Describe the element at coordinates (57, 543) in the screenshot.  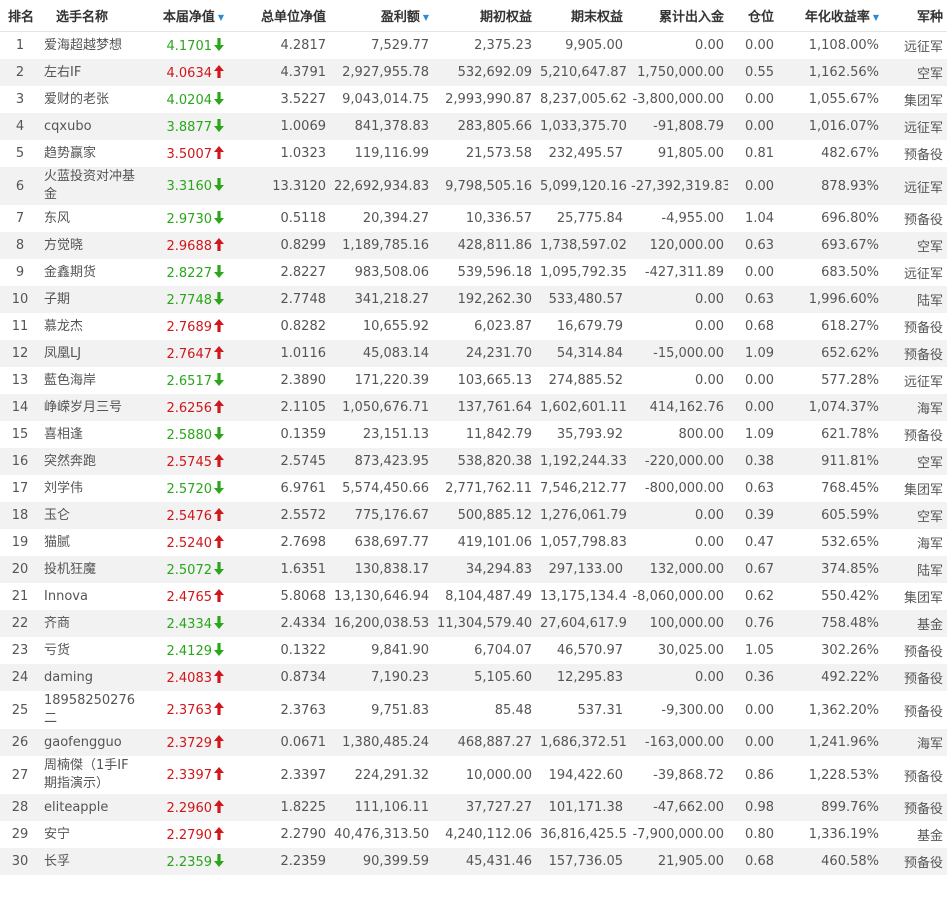
I see `player-name: 猫腻` at that location.